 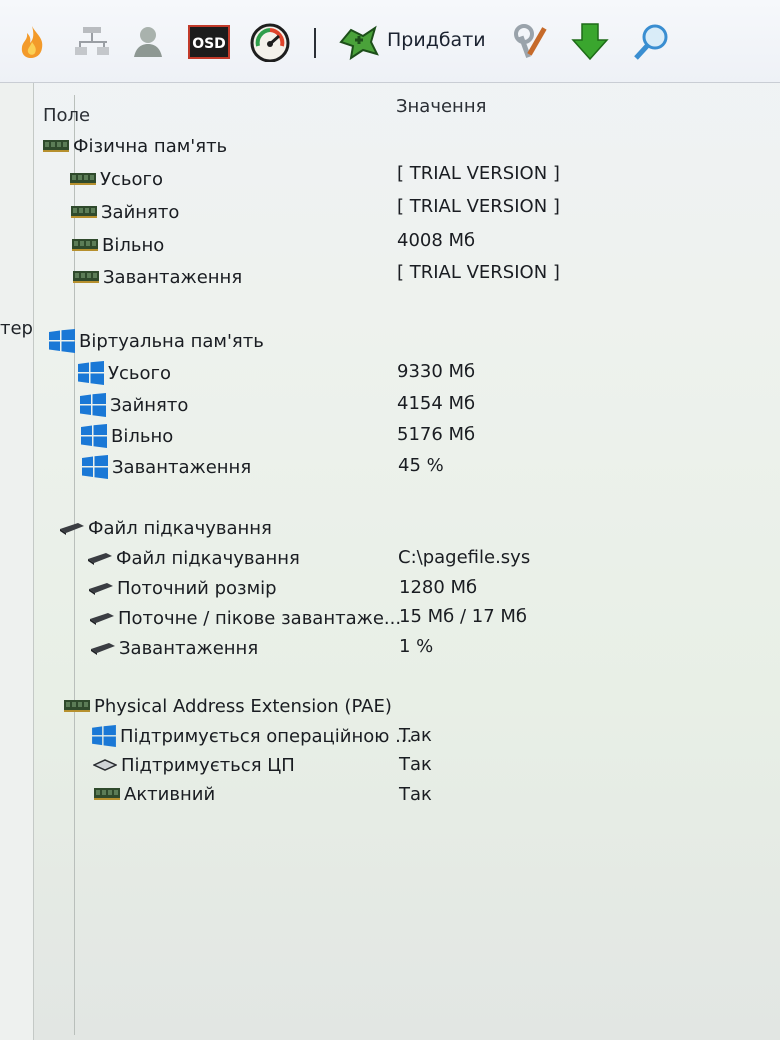 I want to click on device-tree-panel, so click(x=17, y=561).